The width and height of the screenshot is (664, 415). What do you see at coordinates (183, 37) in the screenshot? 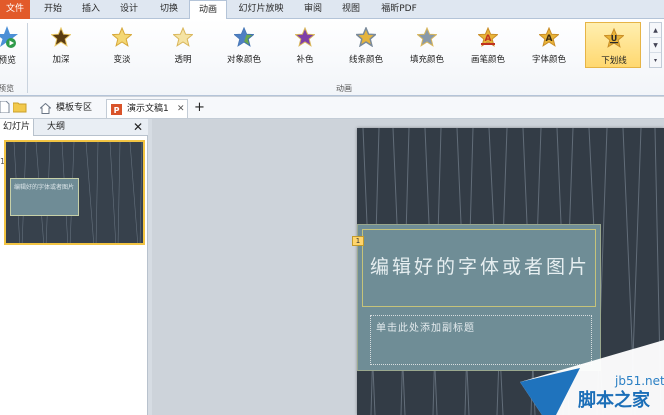
I see `transparency-star-icon` at bounding box center [183, 37].